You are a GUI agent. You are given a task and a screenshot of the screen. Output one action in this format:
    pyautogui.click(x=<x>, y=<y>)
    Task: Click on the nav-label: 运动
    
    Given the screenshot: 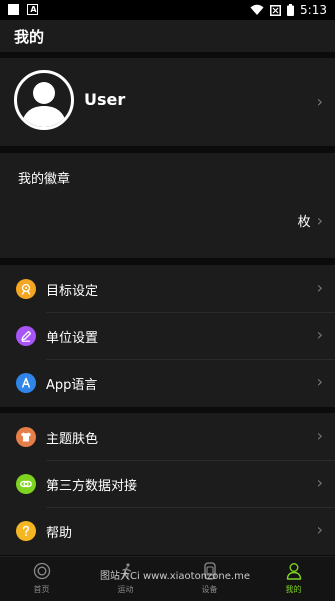 What is the action you would take?
    pyautogui.click(x=125, y=589)
    